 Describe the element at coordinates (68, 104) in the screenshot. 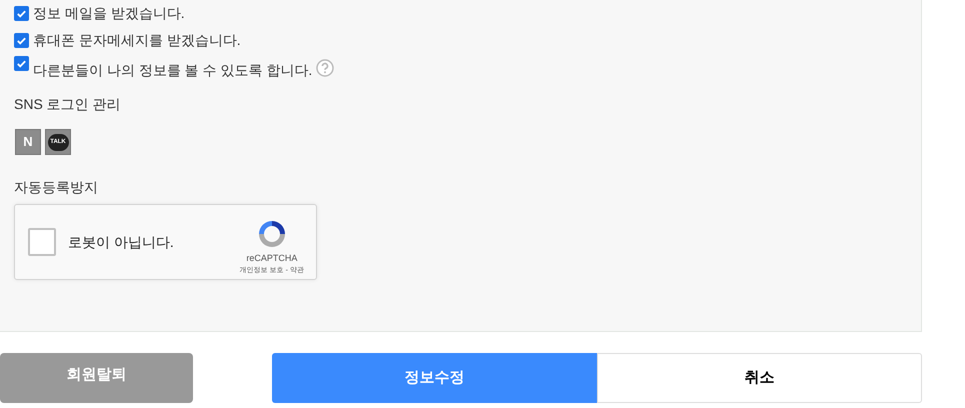

I see `section-title: SNS 로그인 관리` at that location.